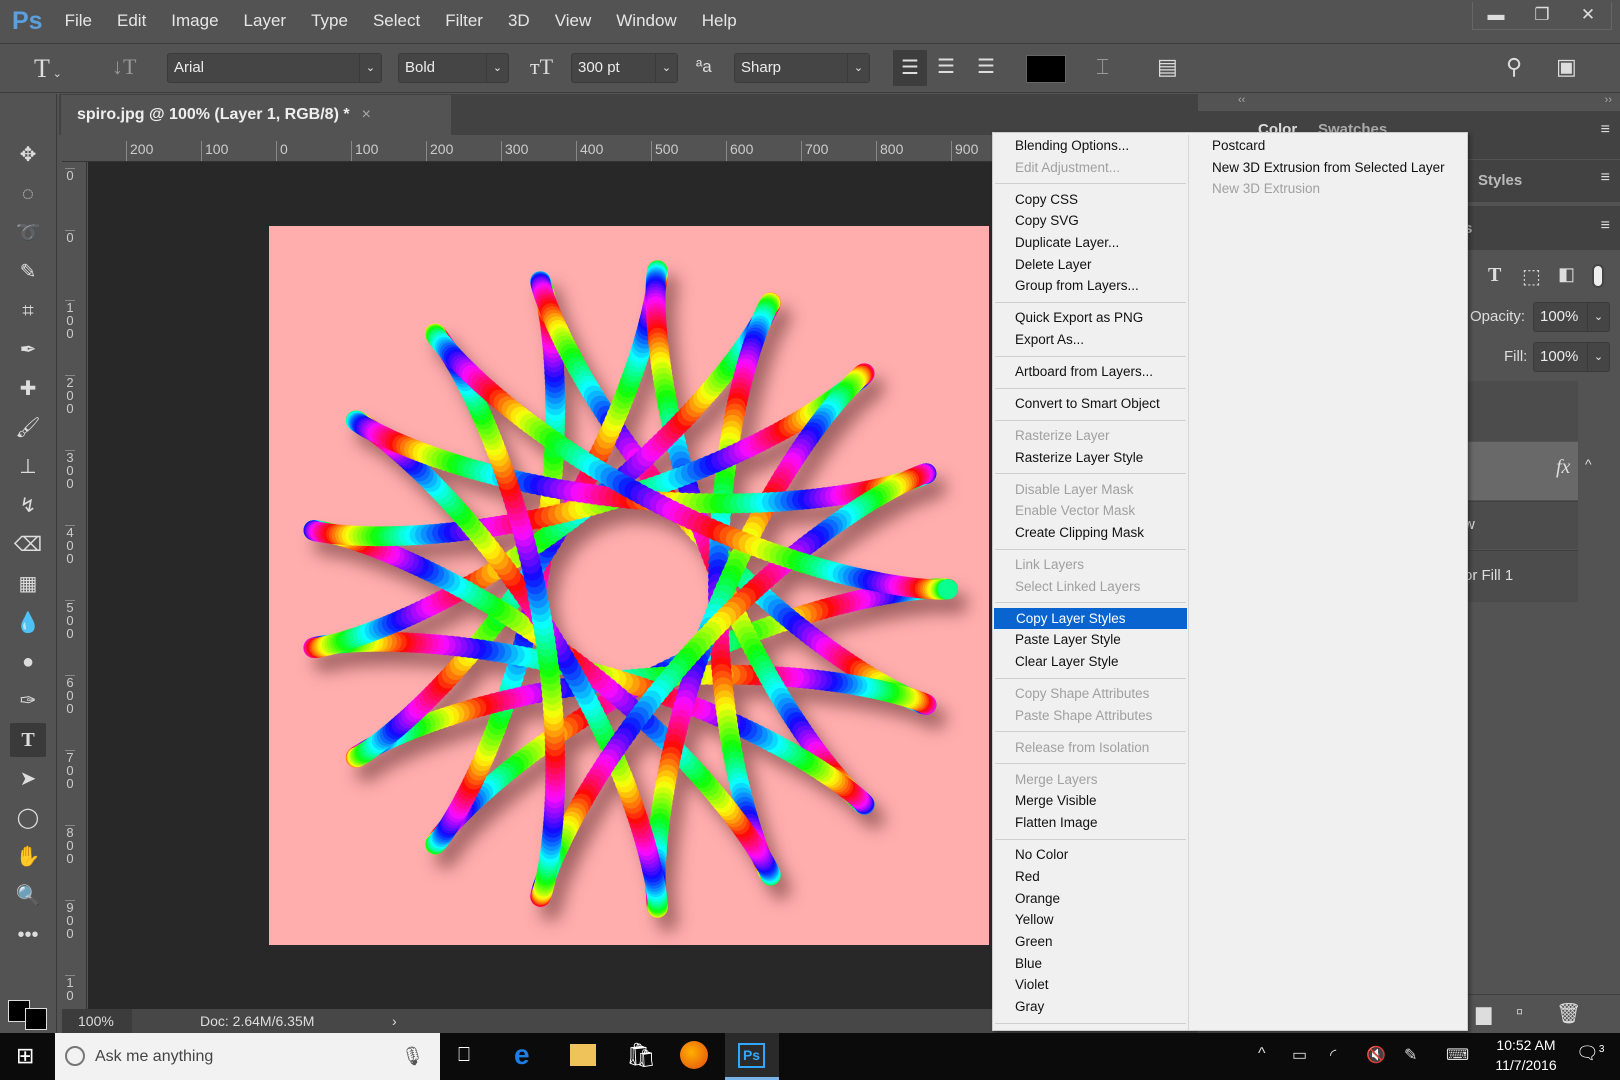 Image resolution: width=1620 pixels, height=1080 pixels. Describe the element at coordinates (1542, 15) in the screenshot. I see `restore-button: ❐` at that location.